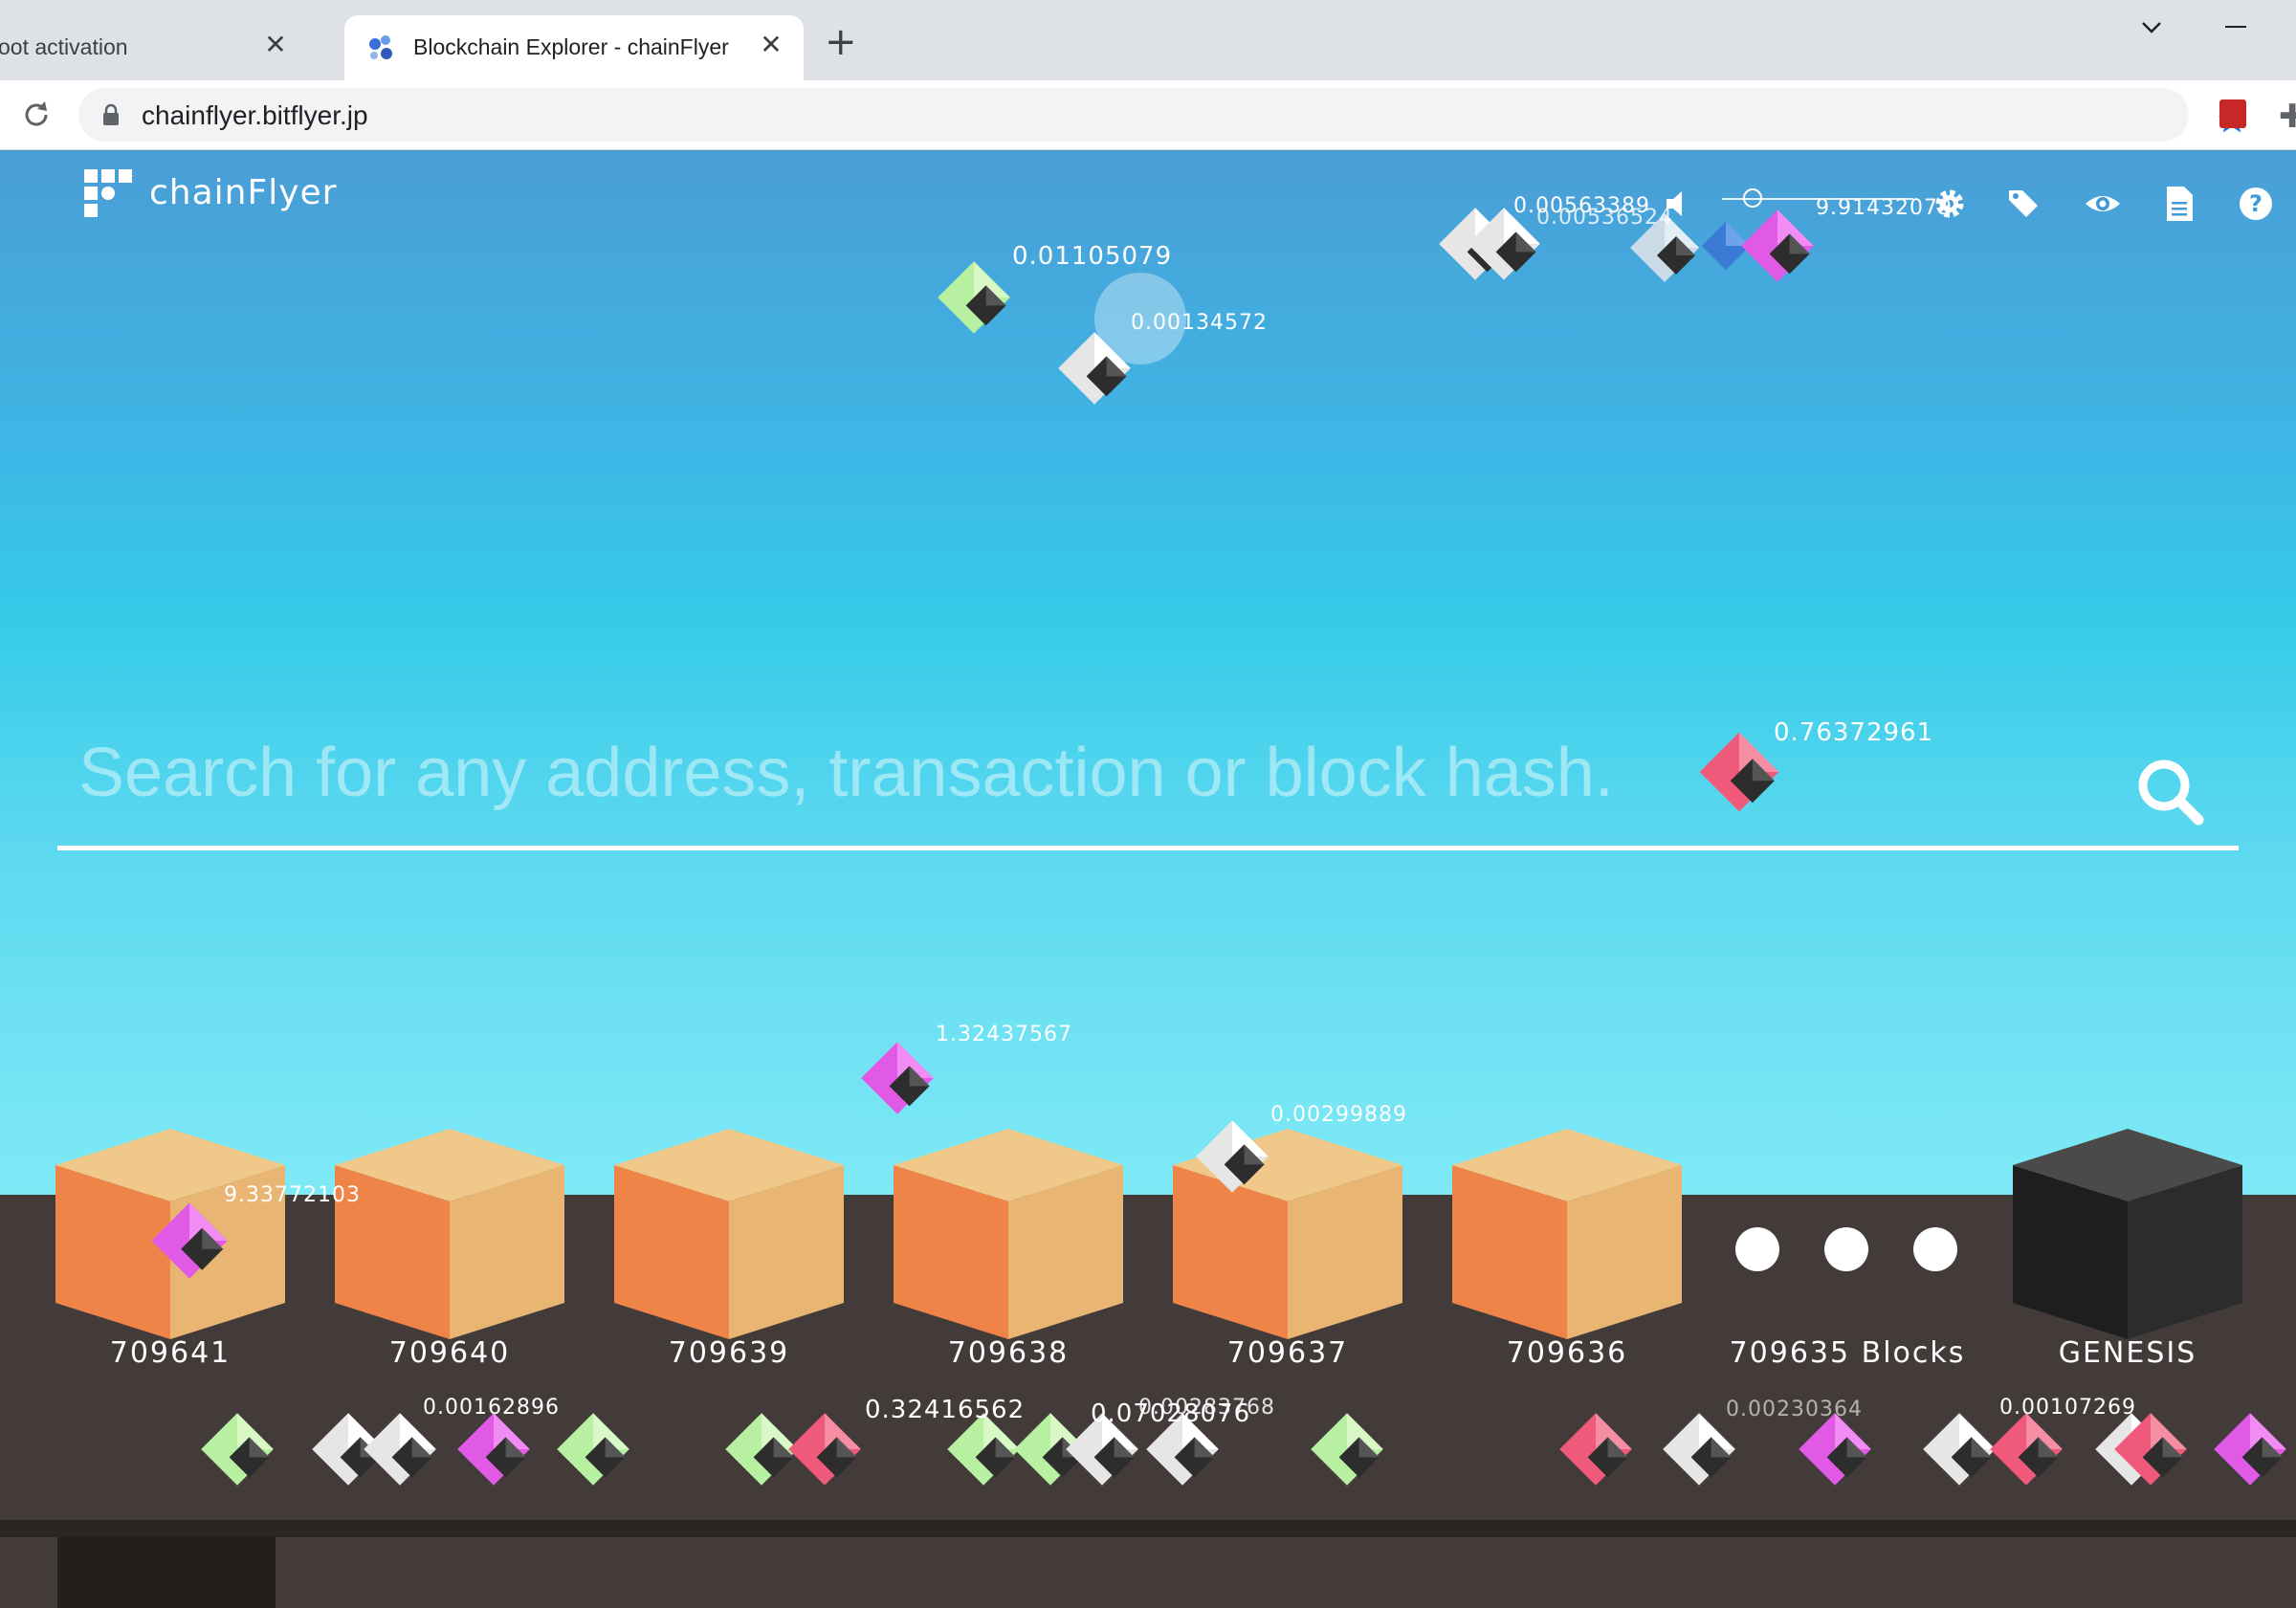  Describe the element at coordinates (2127, 1234) in the screenshot. I see `genesis-block-cube` at that location.